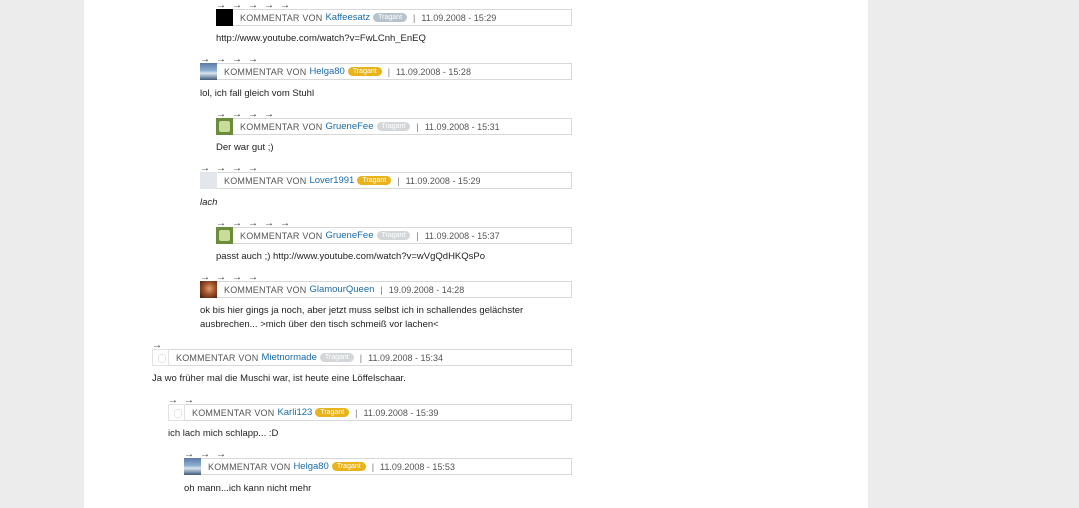 This screenshot has height=508, width=1079. What do you see at coordinates (294, 412) in the screenshot?
I see `username-link: Karli123` at bounding box center [294, 412].